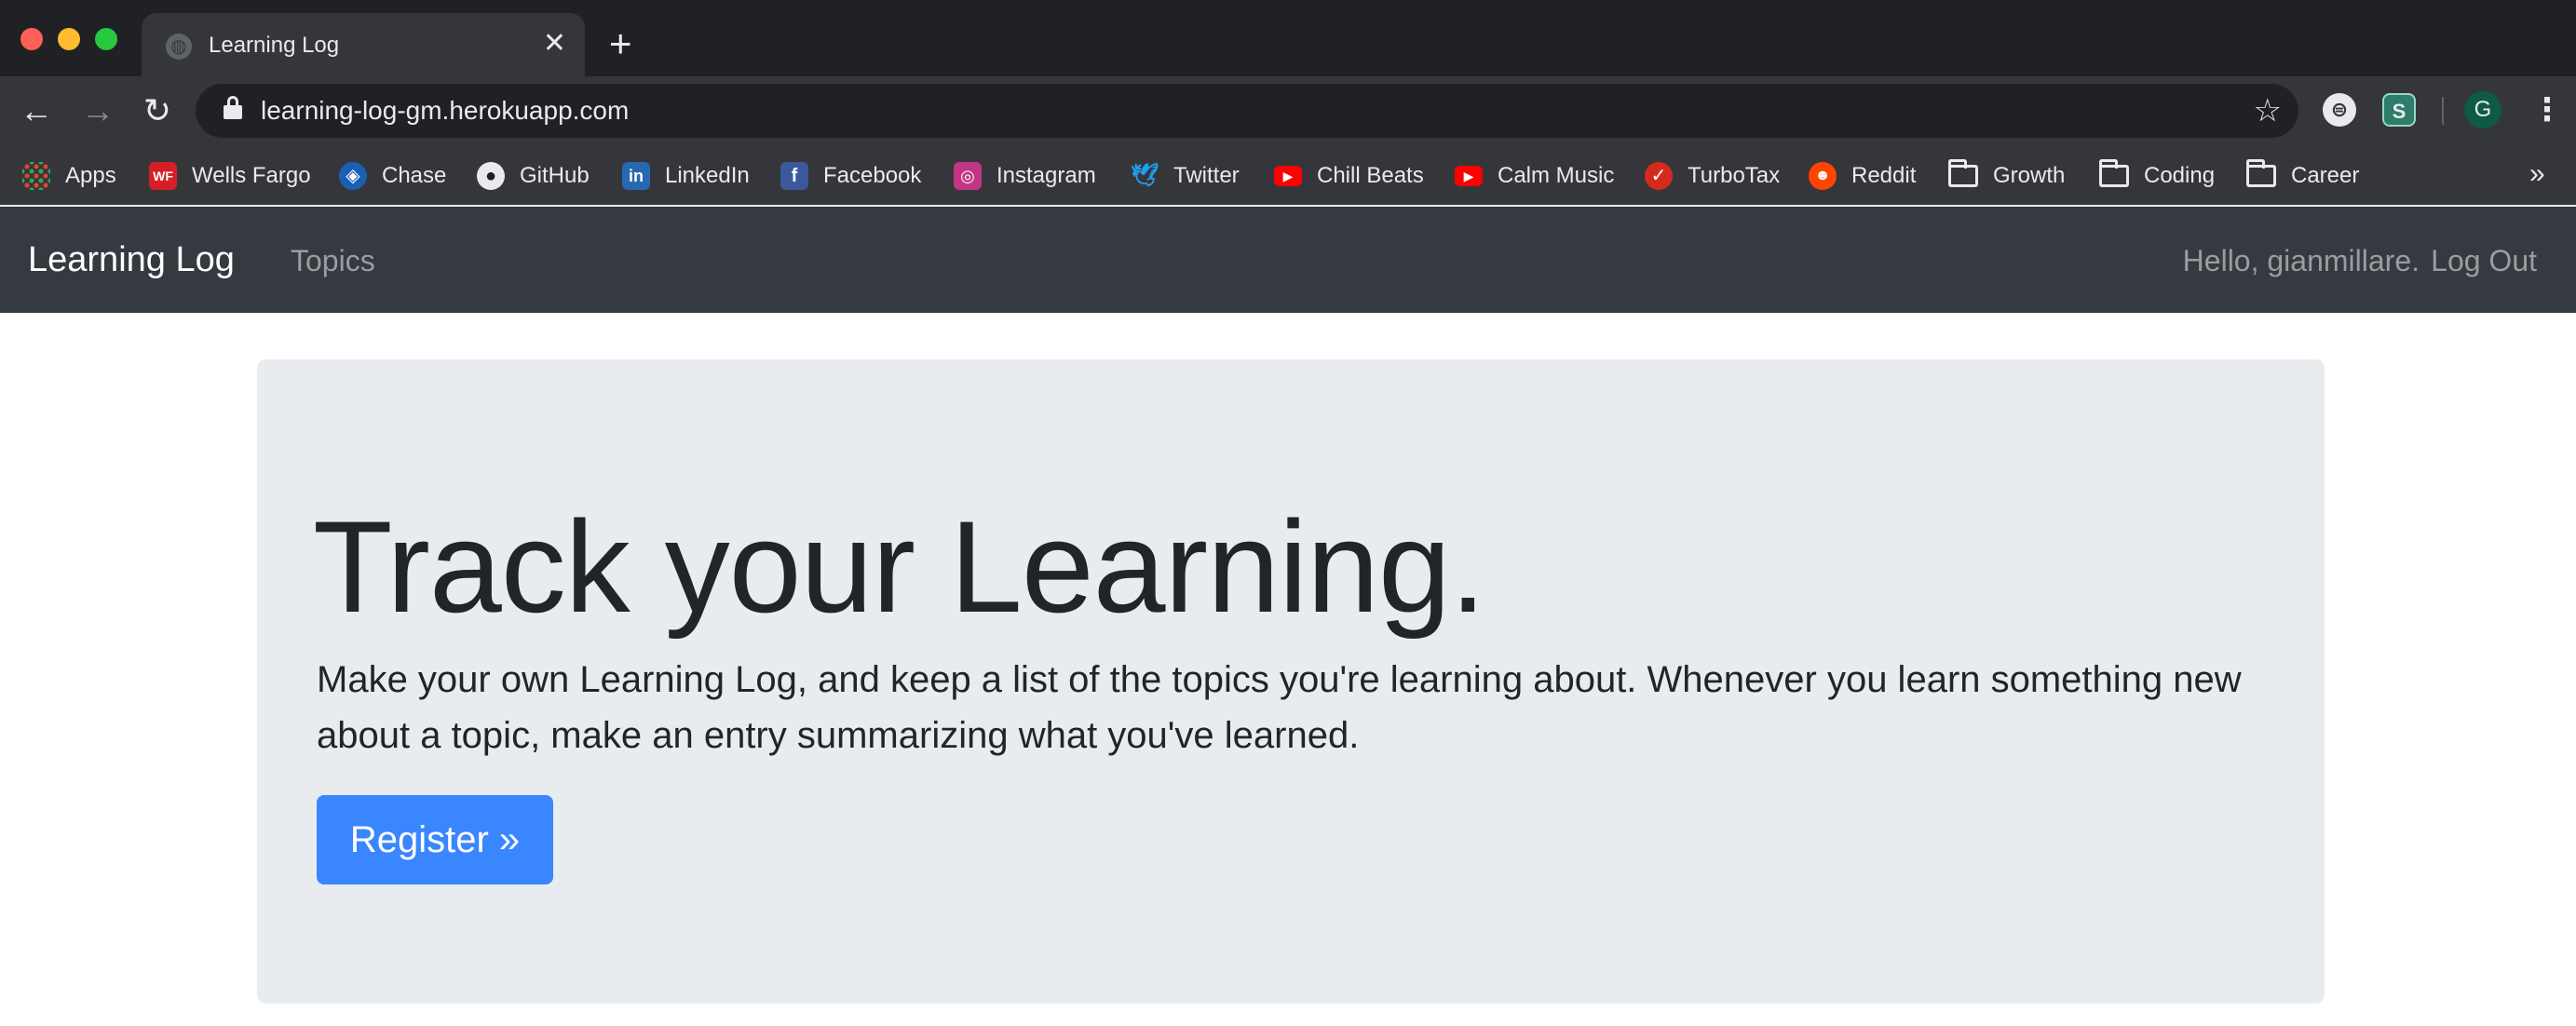 The width and height of the screenshot is (2576, 1026). Describe the element at coordinates (353, 176) in the screenshot. I see `chase-icon: ◈` at that location.